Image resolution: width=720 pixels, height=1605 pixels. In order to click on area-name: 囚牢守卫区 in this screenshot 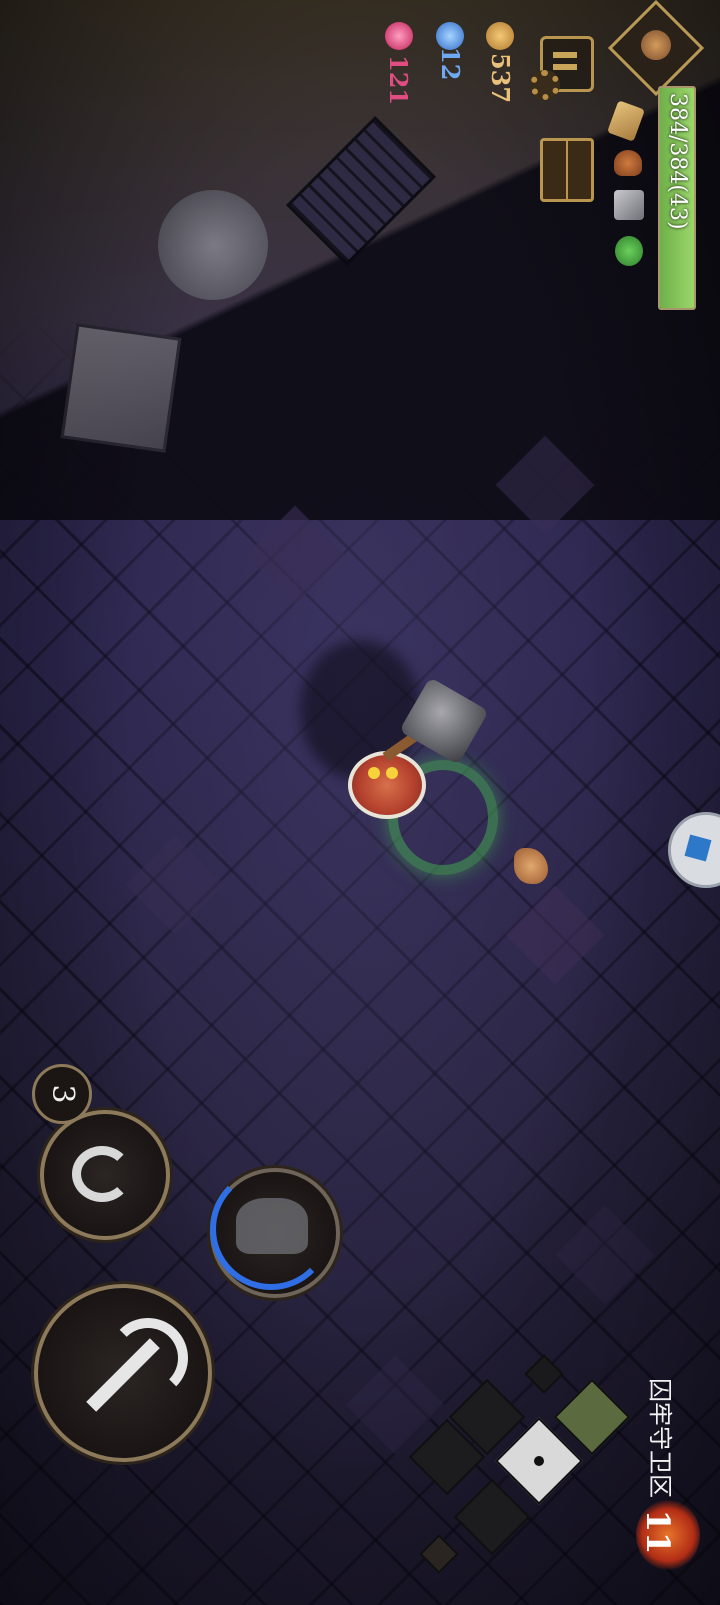, I will do `click(660, 1438)`.